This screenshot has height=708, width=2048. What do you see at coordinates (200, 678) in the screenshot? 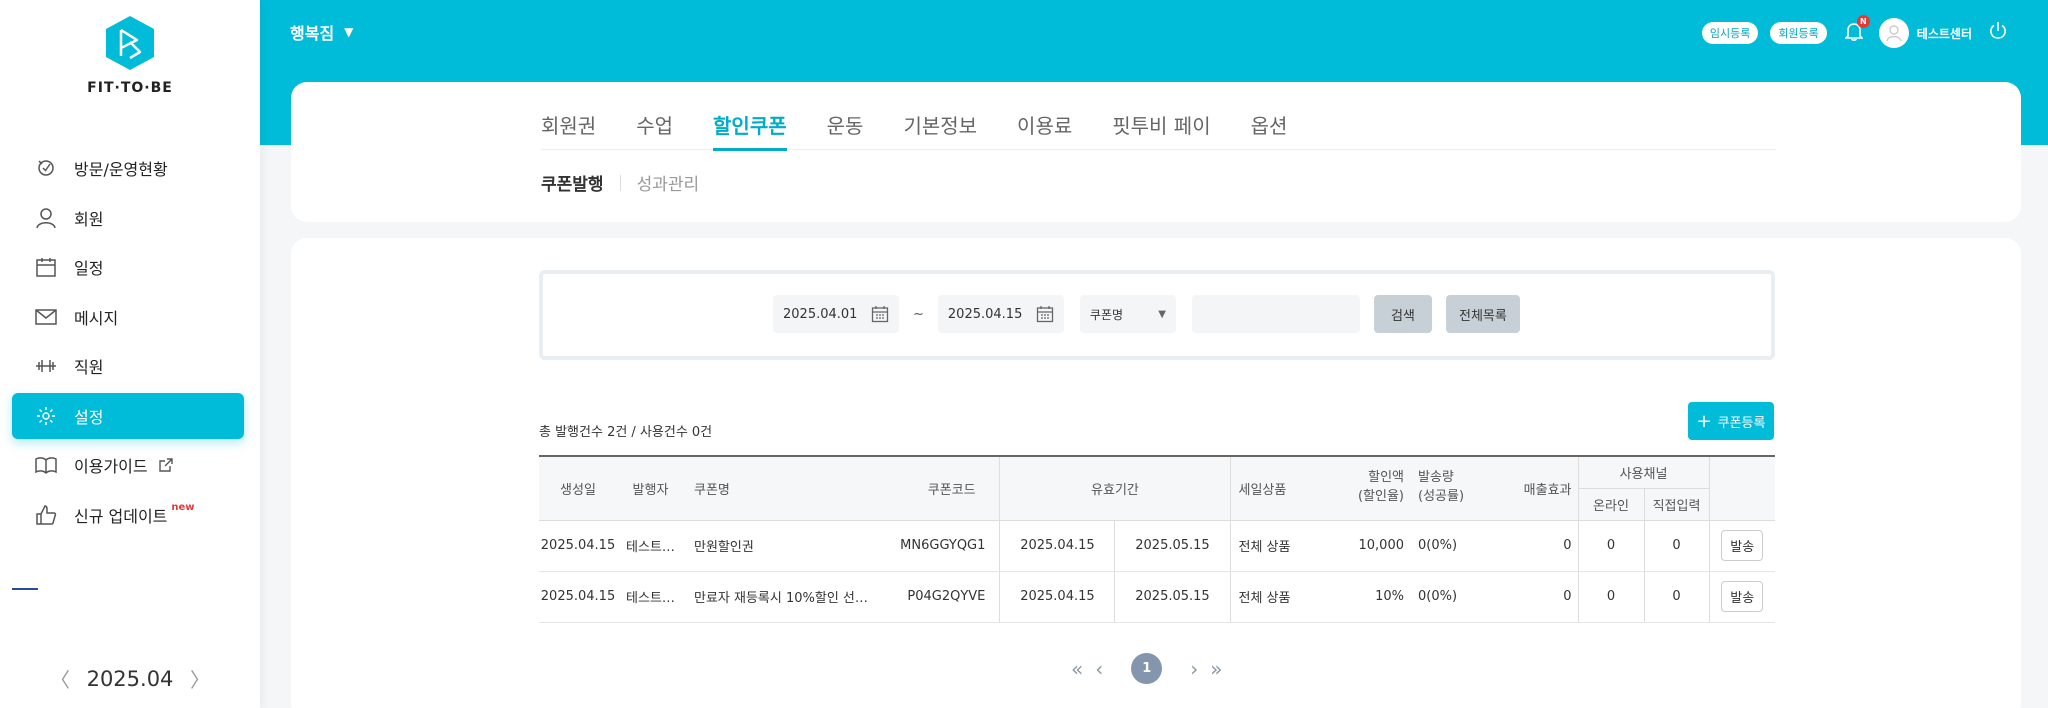
I see `chevron-right-icon: 〉` at bounding box center [200, 678].